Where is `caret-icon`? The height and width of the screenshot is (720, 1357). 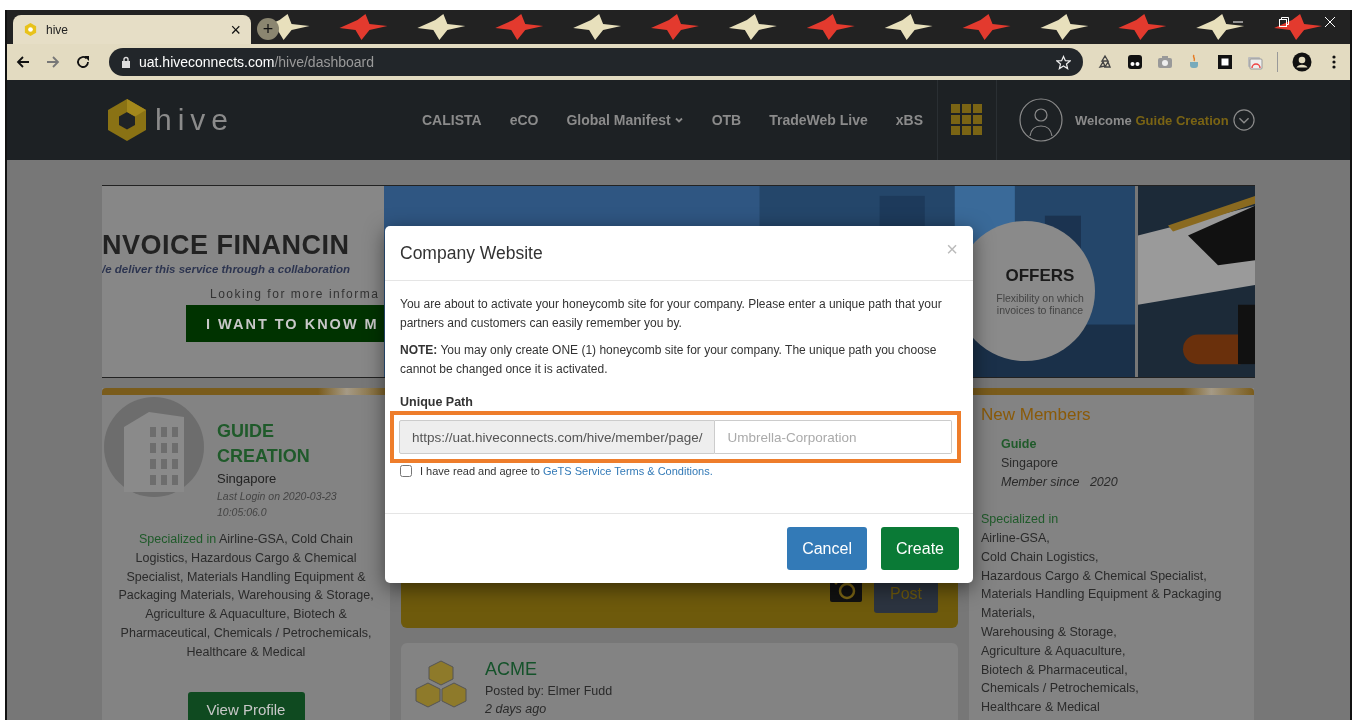 caret-icon is located at coordinates (678, 120).